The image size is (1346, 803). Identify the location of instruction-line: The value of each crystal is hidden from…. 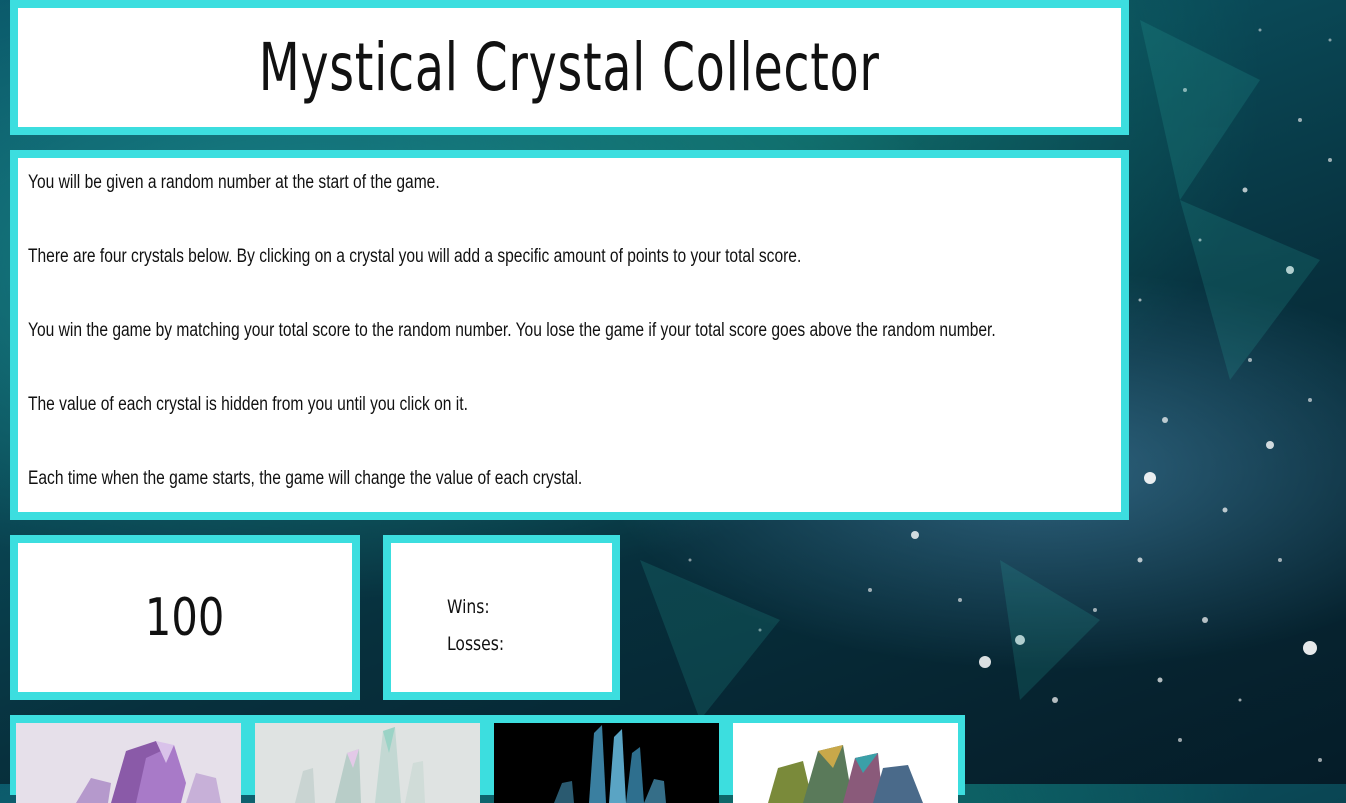
(248, 404).